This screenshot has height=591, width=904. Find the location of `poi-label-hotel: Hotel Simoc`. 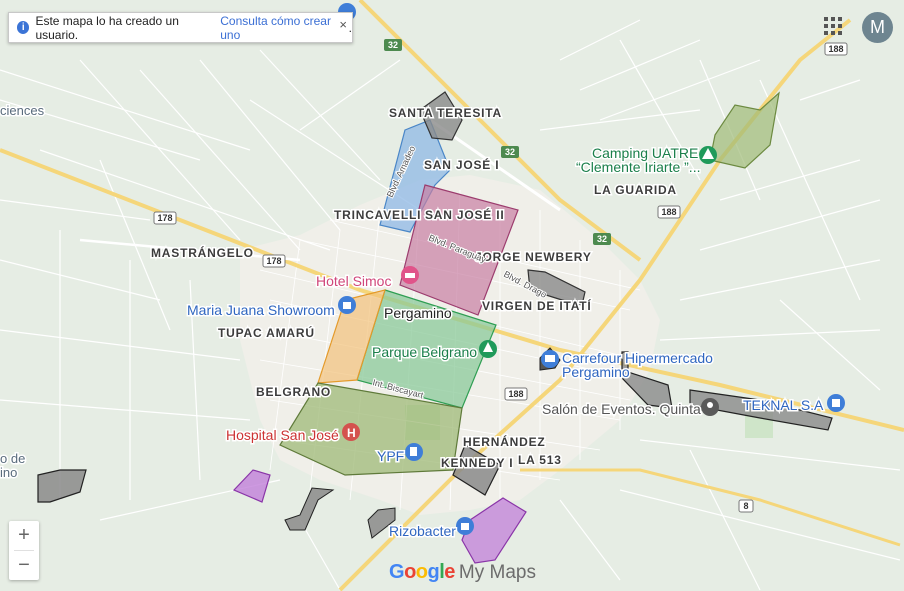

poi-label-hotel: Hotel Simoc is located at coordinates (353, 281).